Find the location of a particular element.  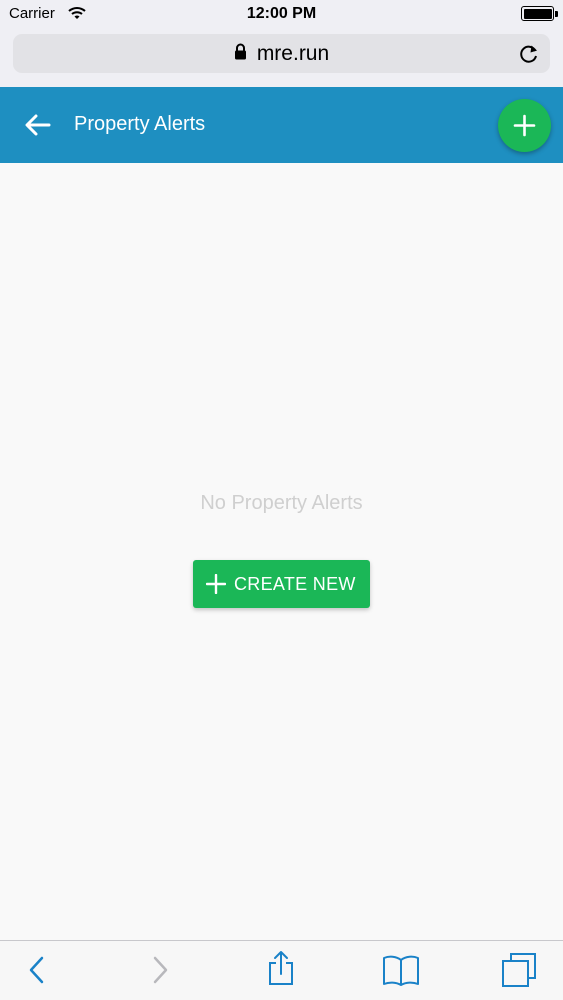

empty-state-message: No Property Alerts is located at coordinates (281, 503).